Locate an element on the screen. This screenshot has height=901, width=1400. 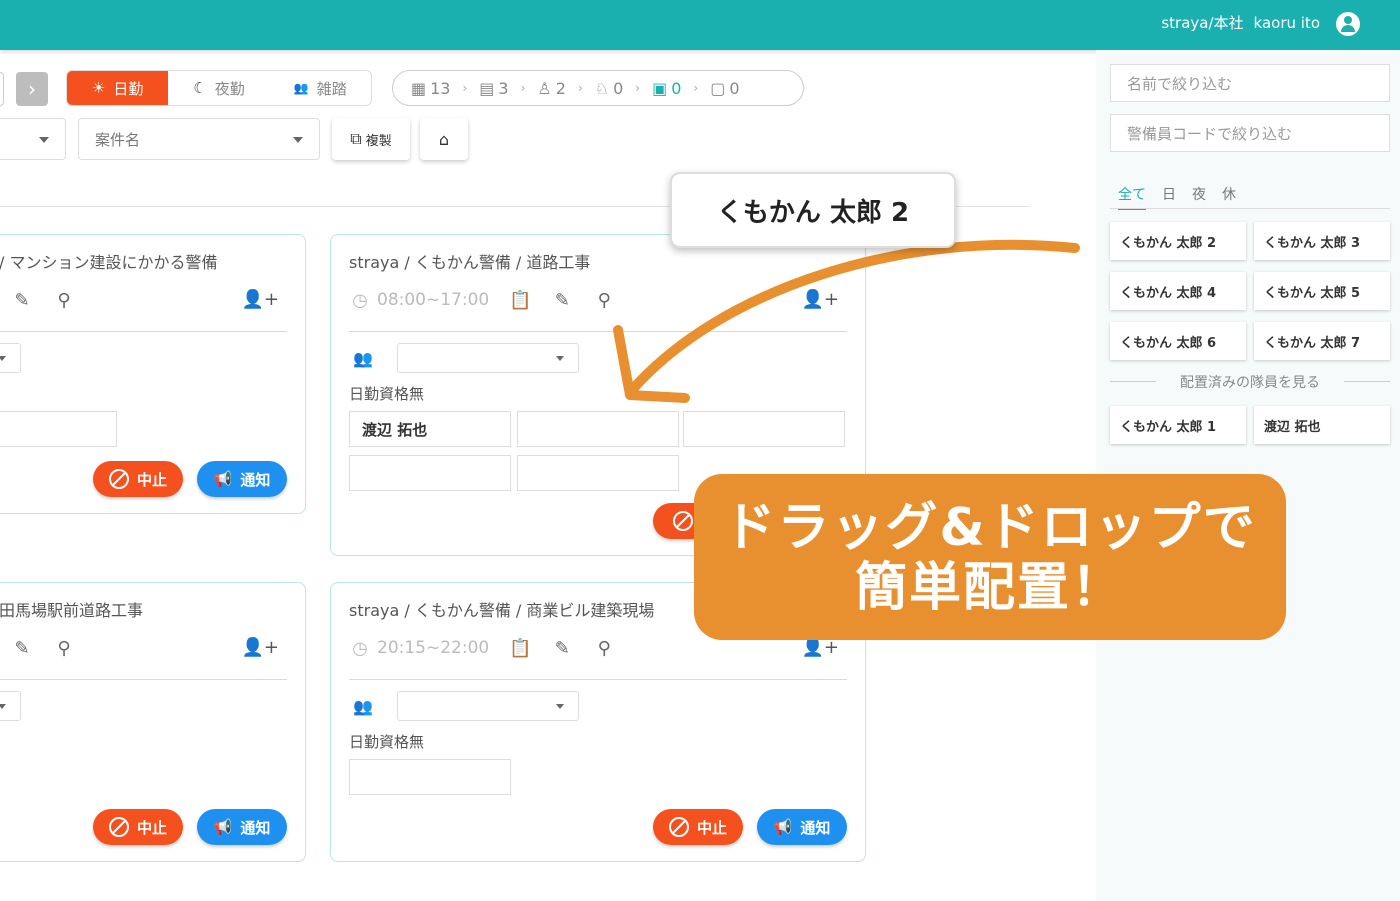
building-icon: ▦ is located at coordinates (419, 88).